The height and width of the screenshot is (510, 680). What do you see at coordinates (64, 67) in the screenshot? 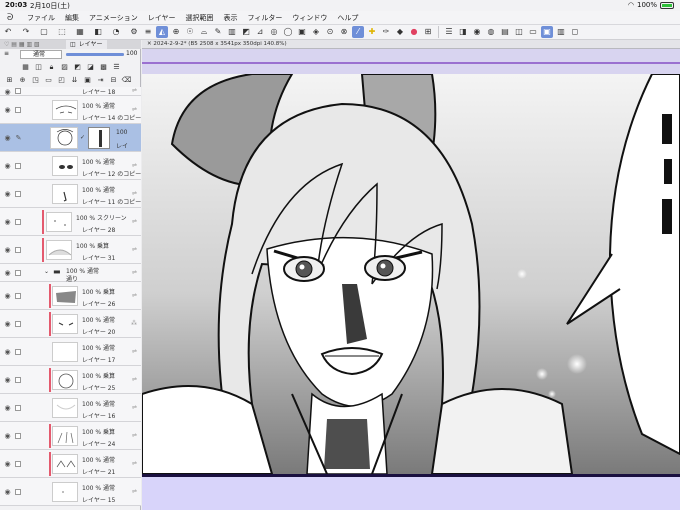
I see `lock-alpha-icon: ▨` at bounding box center [64, 67].